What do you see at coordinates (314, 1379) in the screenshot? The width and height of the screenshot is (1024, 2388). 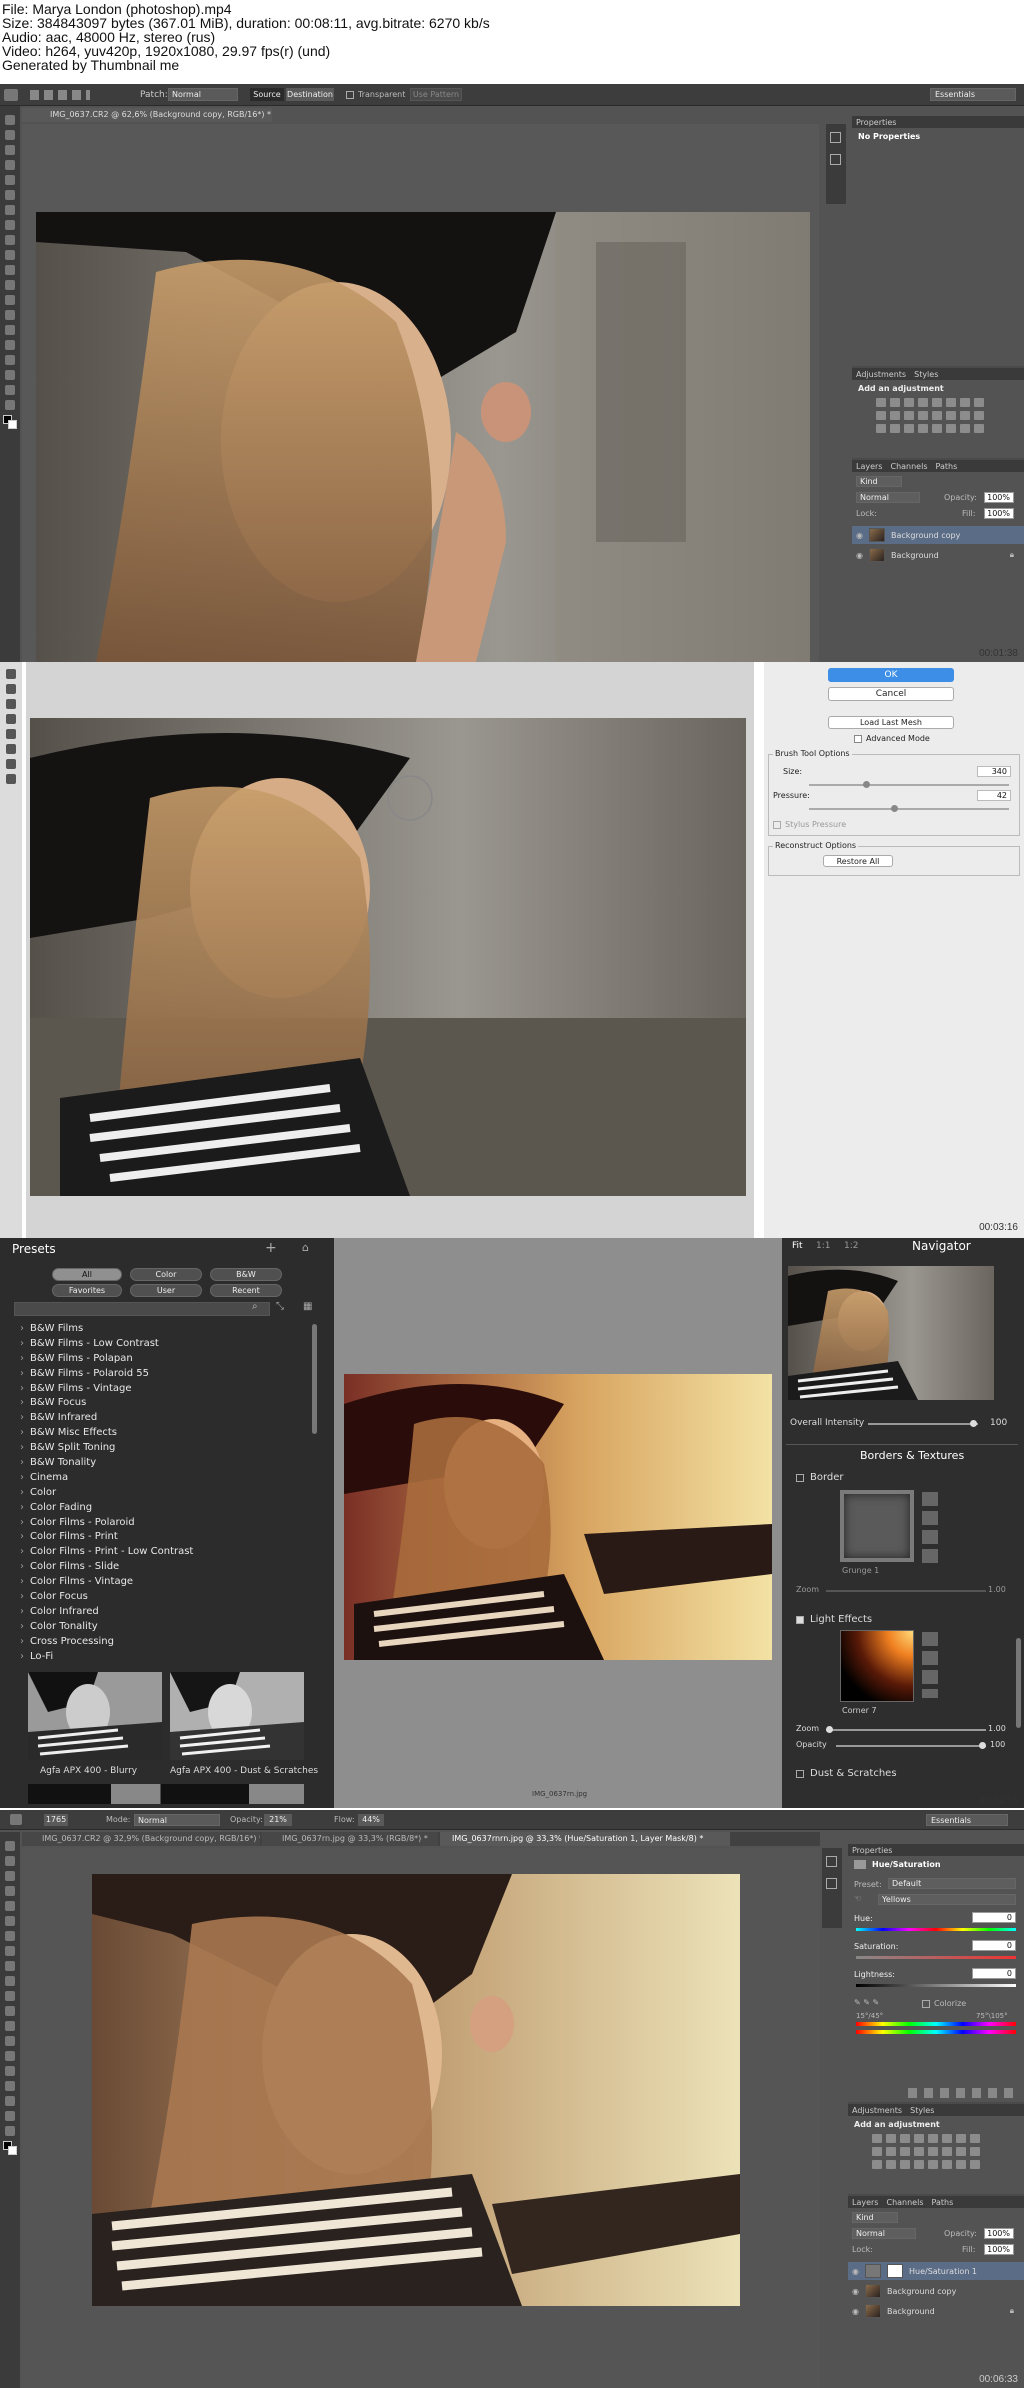 I see `preset-list-scrollbar` at bounding box center [314, 1379].